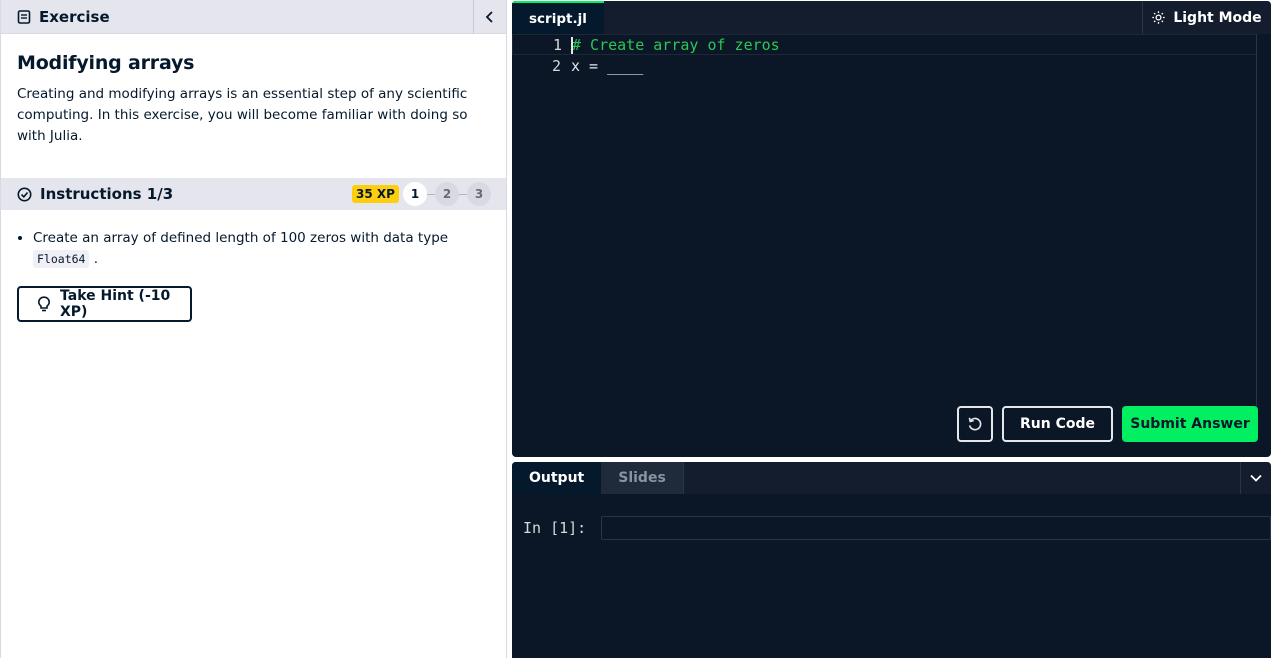 This screenshot has height=658, width=1274. I want to click on exercise-header-title: Exercise, so click(74, 16).